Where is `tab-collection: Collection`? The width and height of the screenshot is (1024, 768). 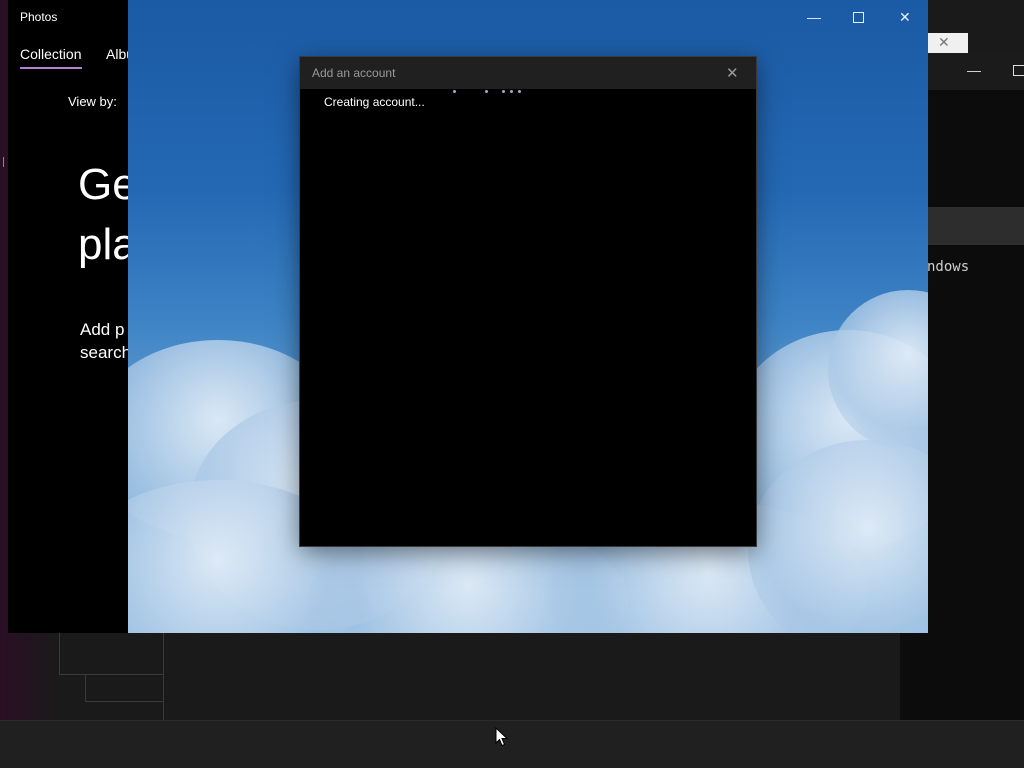 tab-collection: Collection is located at coordinates (50, 54).